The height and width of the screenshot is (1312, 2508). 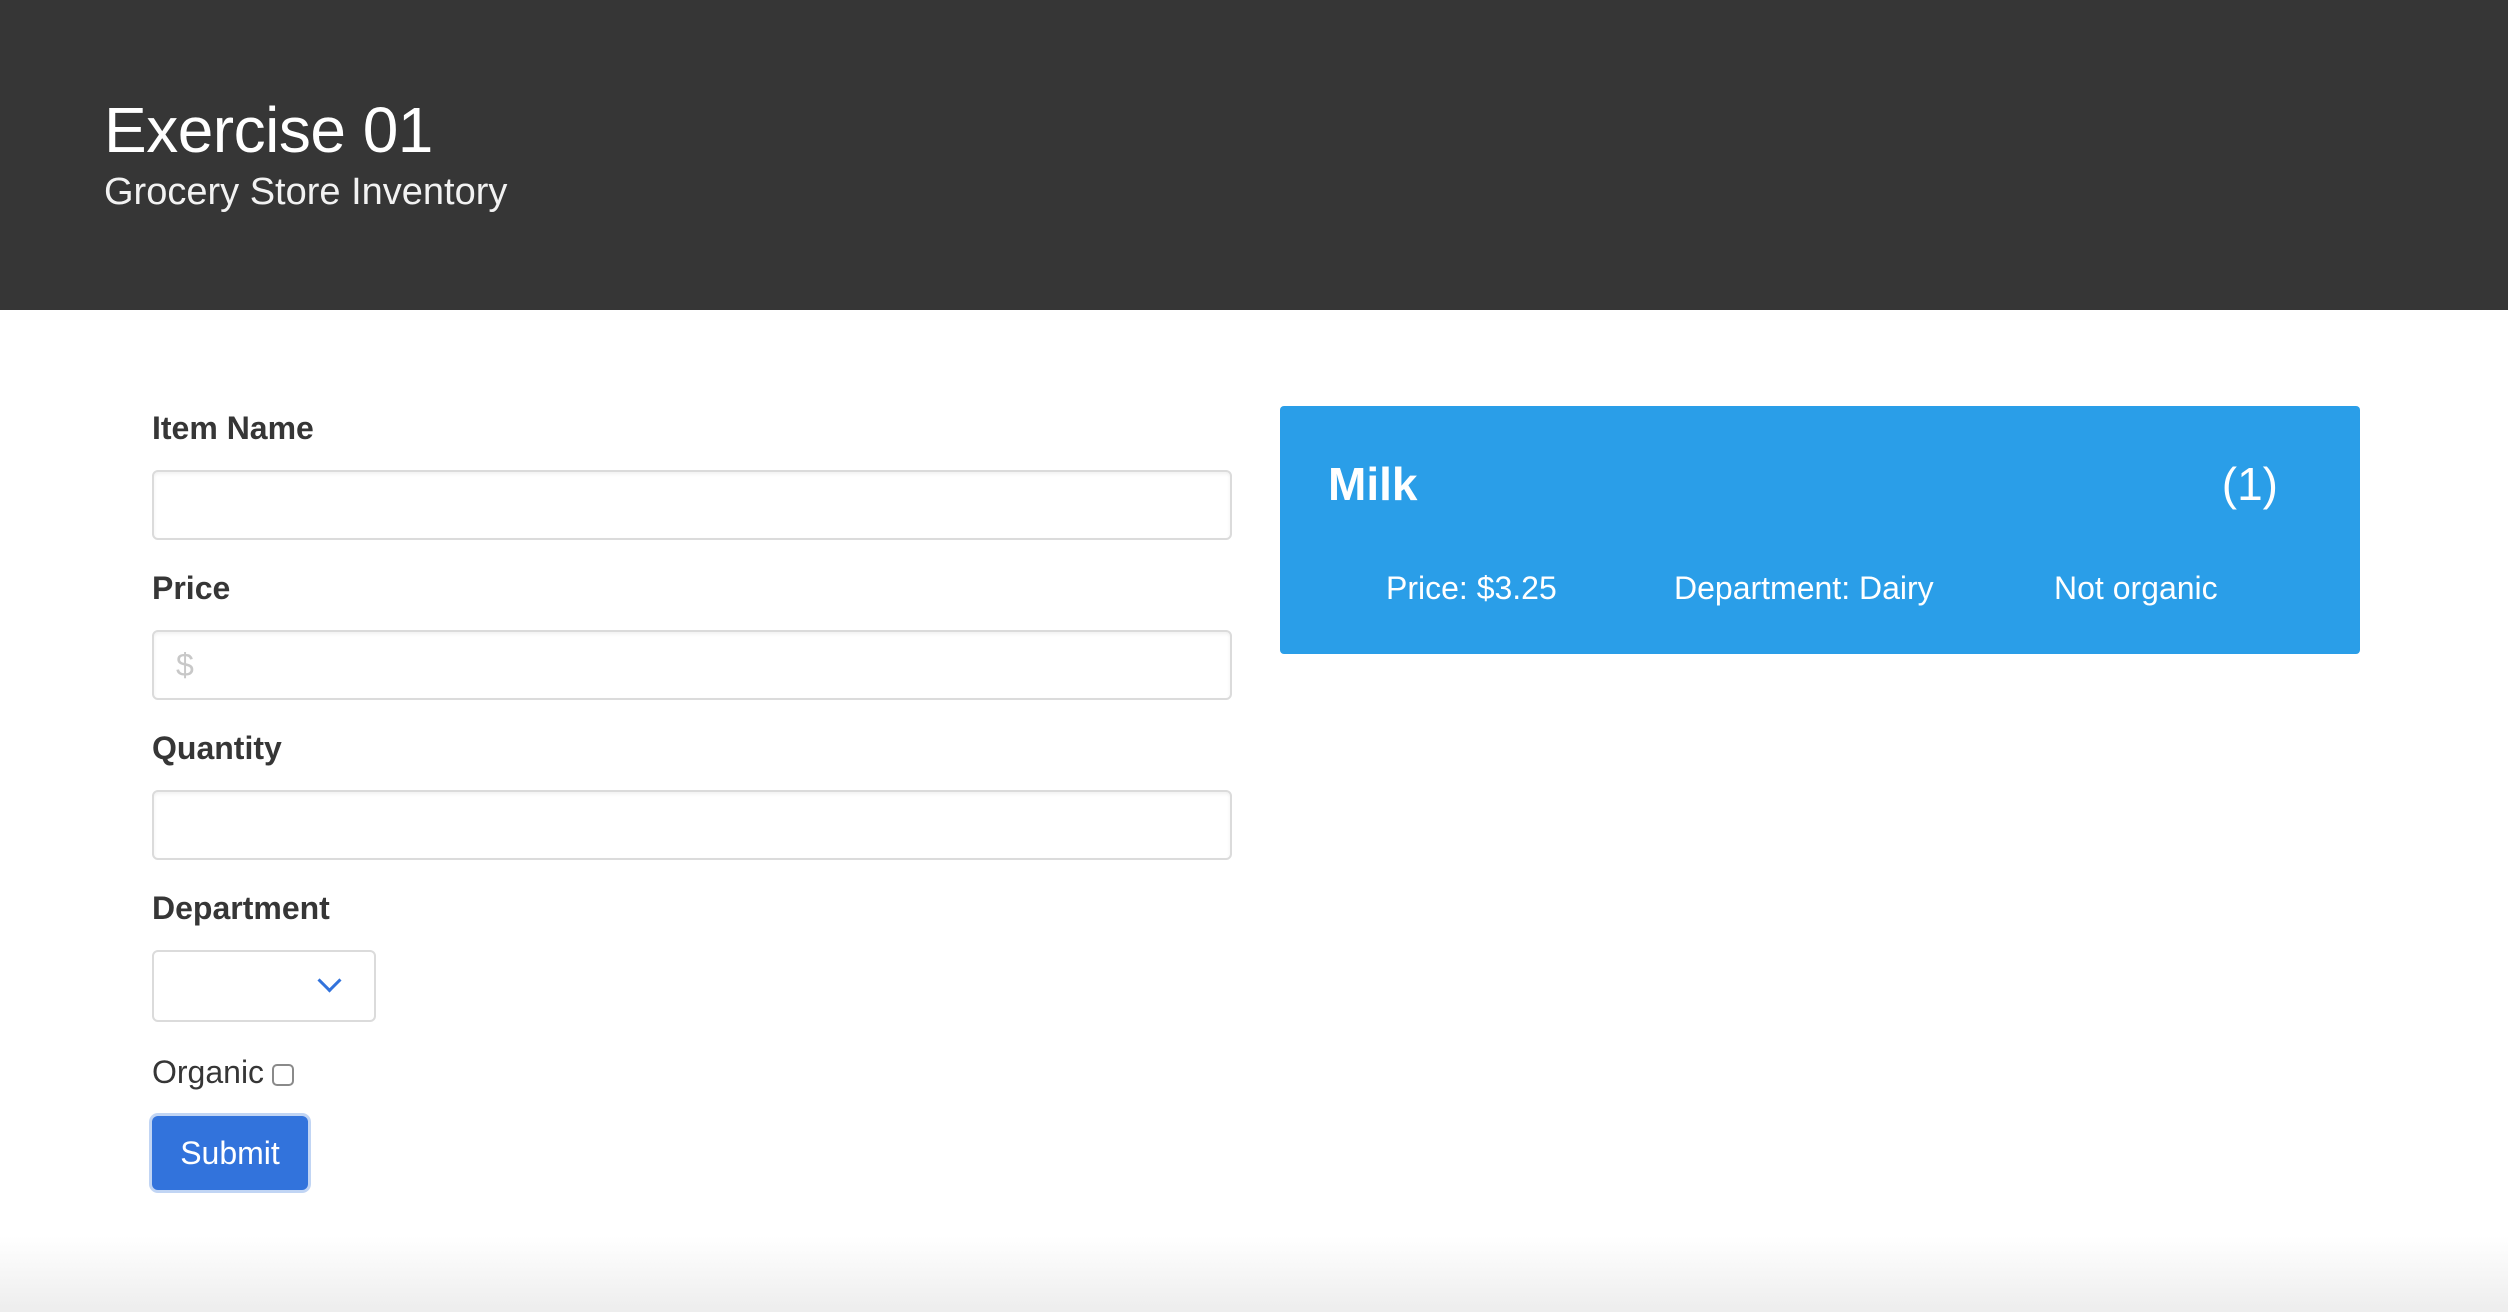 I want to click on department-select-wrapper, so click(x=264, y=986).